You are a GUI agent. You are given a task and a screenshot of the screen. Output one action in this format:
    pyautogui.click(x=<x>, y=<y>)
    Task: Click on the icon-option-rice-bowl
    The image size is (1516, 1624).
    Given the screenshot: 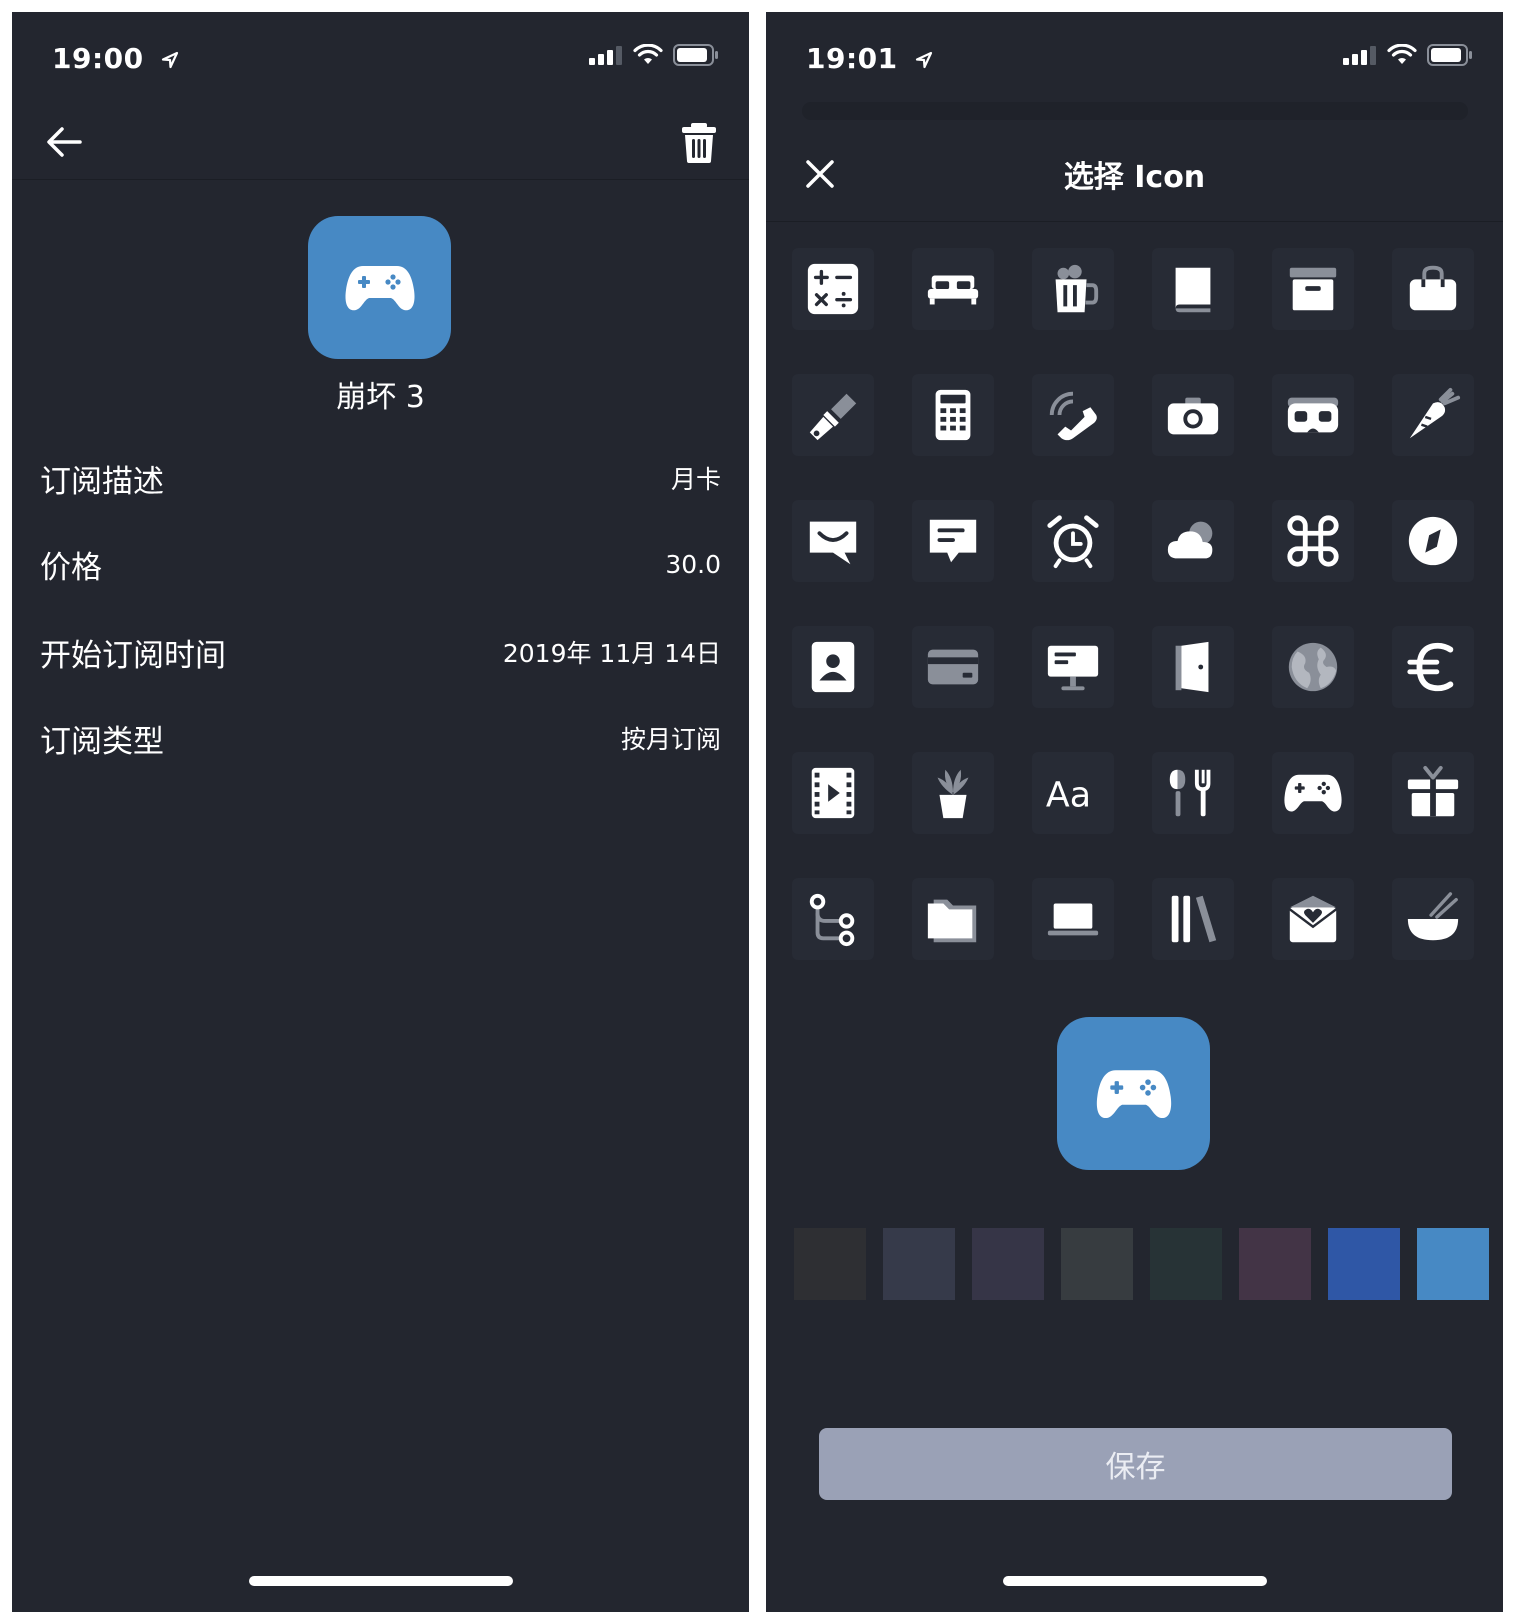 What is the action you would take?
    pyautogui.click(x=1433, y=919)
    